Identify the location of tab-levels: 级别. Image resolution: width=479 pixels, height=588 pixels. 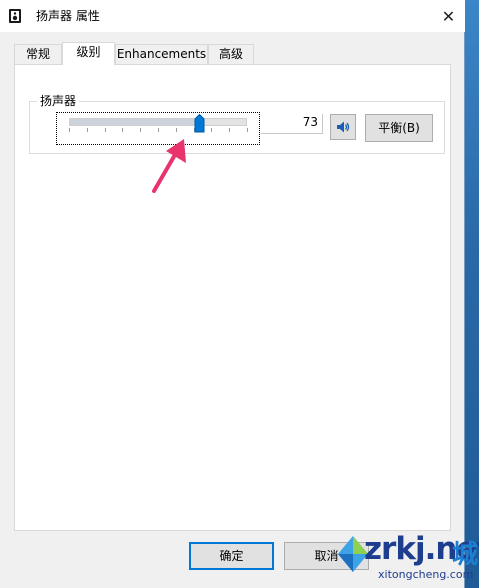
(88, 53).